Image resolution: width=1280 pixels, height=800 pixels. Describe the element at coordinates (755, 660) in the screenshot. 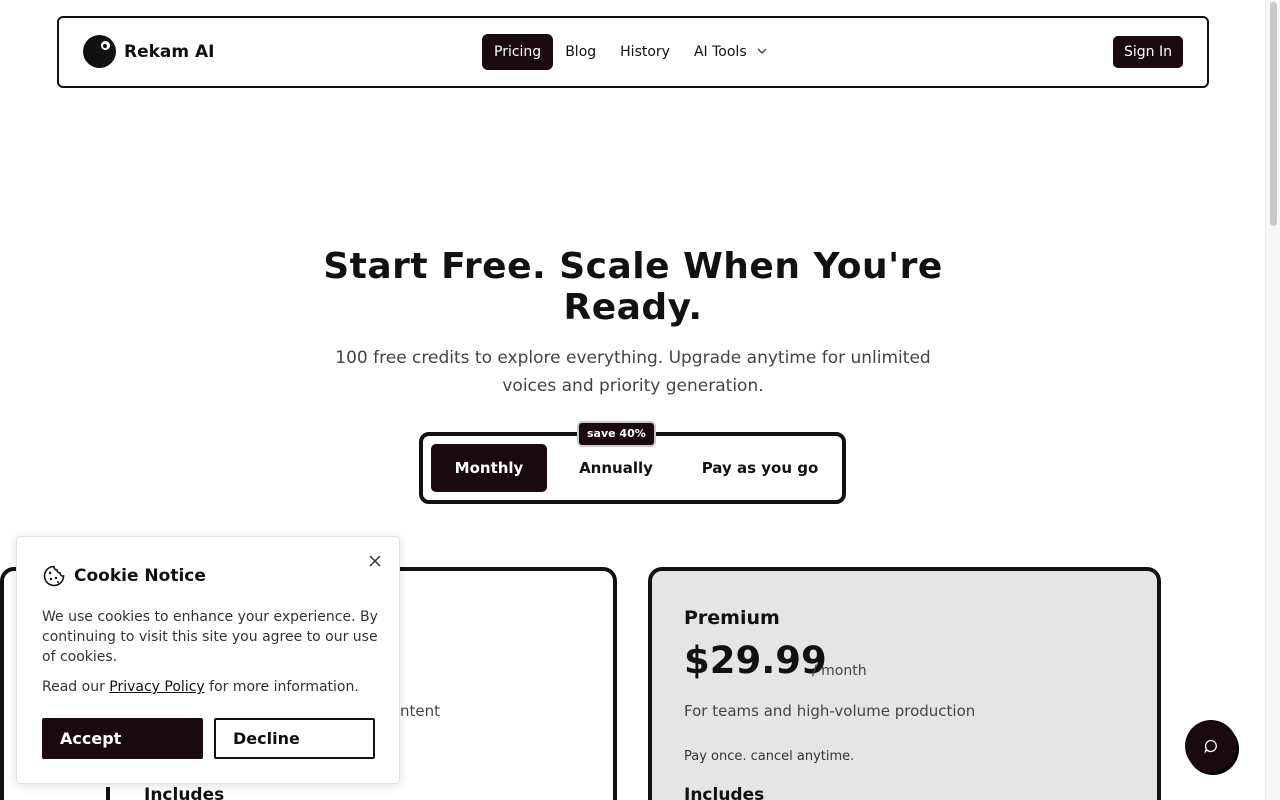

I see `plan-price: $29.99` at that location.